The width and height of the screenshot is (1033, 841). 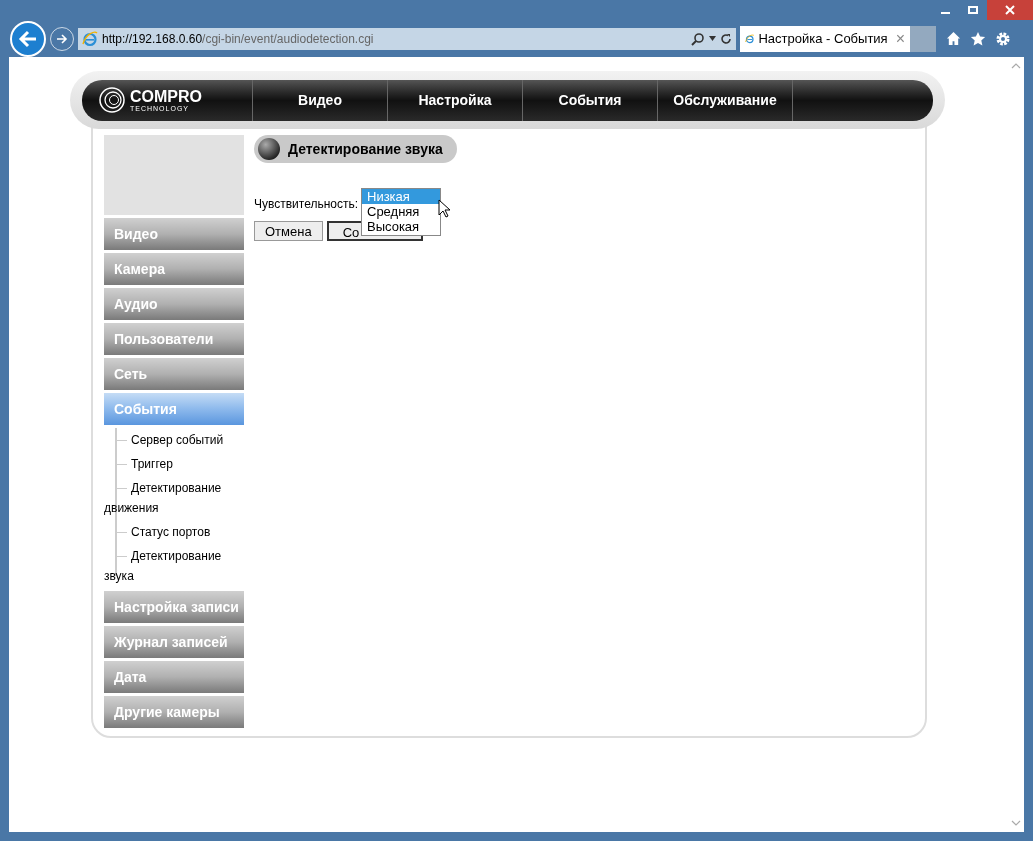 What do you see at coordinates (306, 204) in the screenshot?
I see `sensitivity-label: Чувствительность:` at bounding box center [306, 204].